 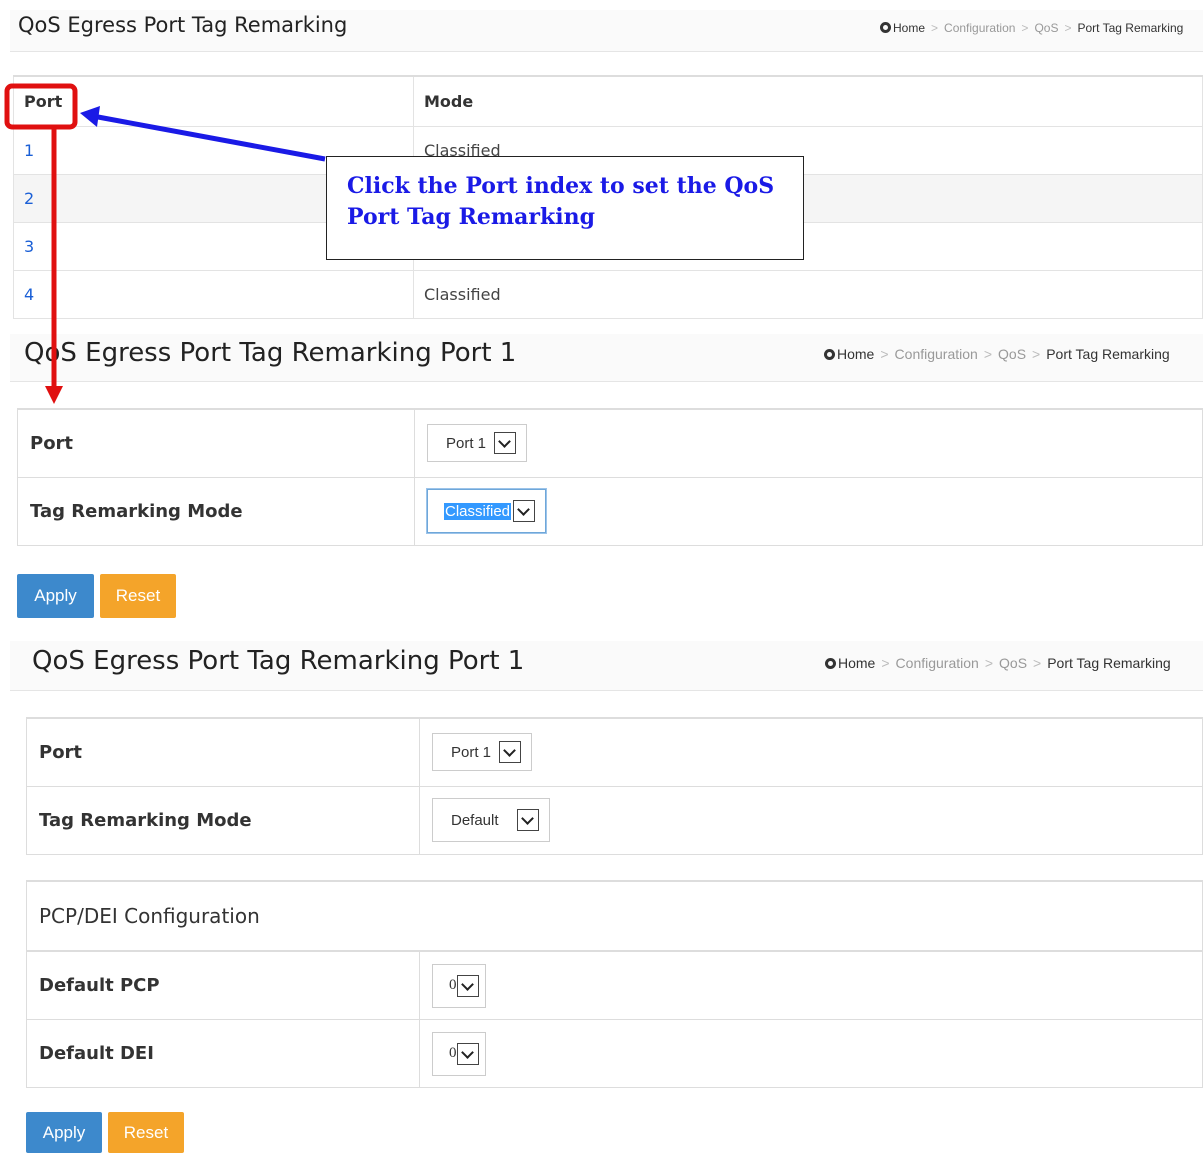 What do you see at coordinates (54, 395) in the screenshot?
I see `red-arrow-head` at bounding box center [54, 395].